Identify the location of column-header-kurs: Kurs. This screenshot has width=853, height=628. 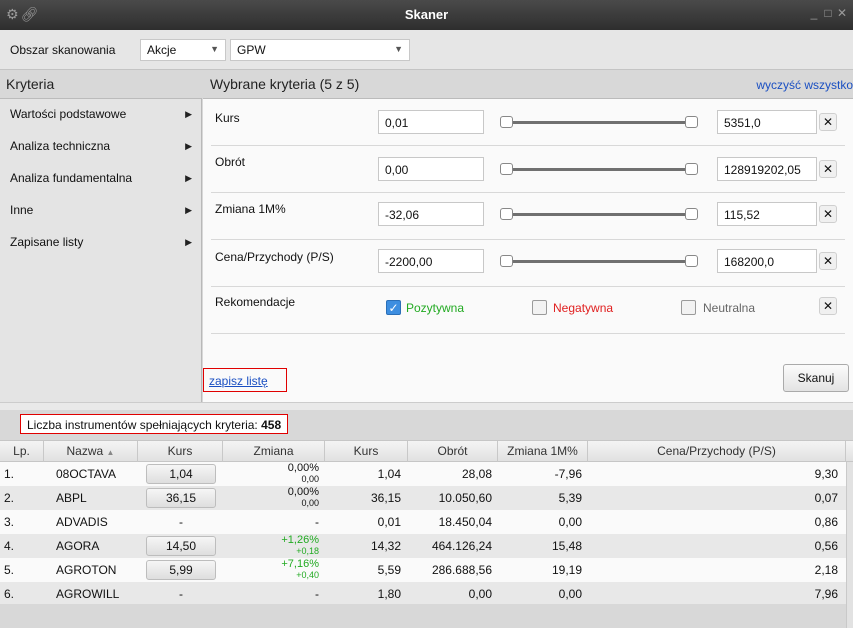
(180, 451).